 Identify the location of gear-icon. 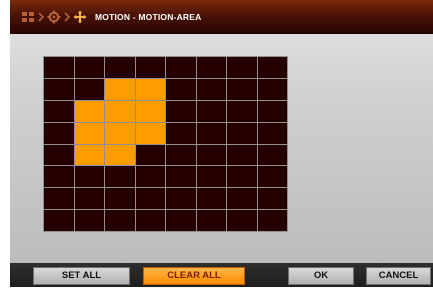
(54, 17).